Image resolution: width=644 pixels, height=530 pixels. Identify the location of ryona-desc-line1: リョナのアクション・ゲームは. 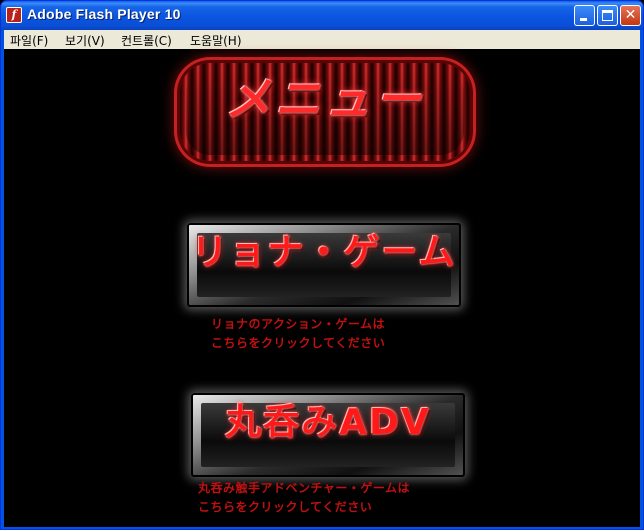
(298, 324).